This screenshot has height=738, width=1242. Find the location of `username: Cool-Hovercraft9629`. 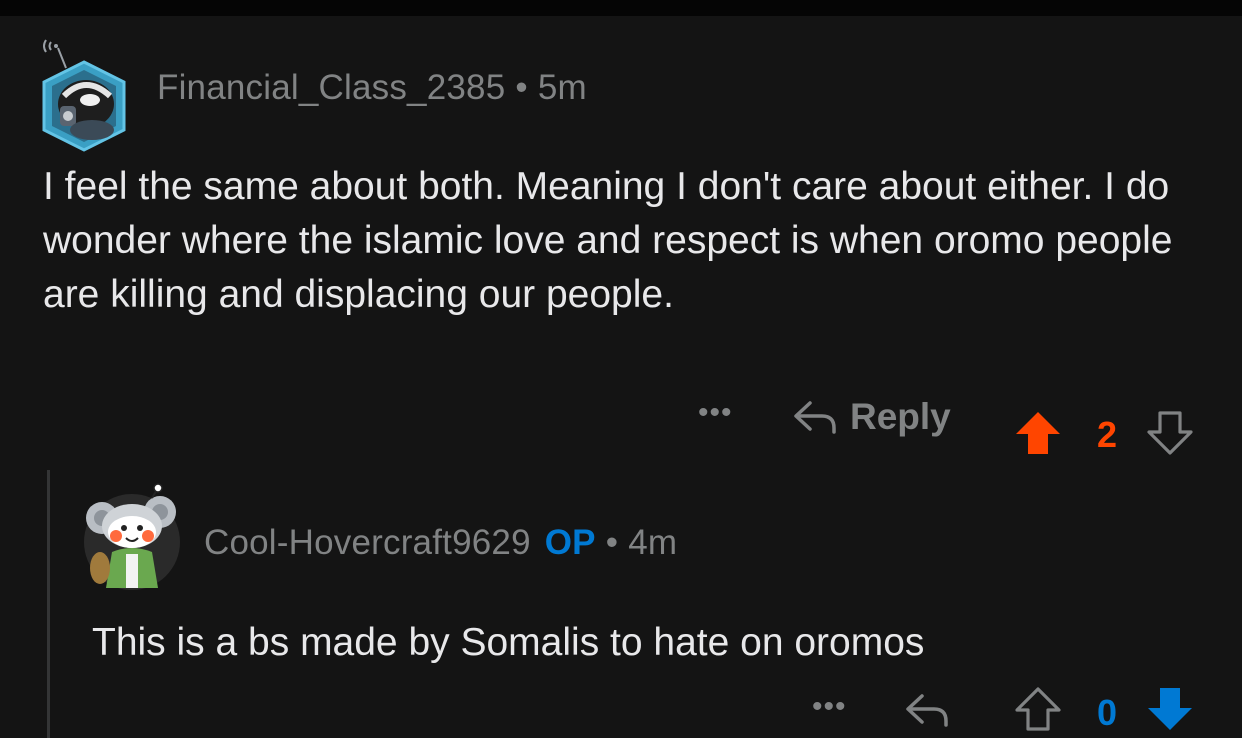

username: Cool-Hovercraft9629 is located at coordinates (367, 542).